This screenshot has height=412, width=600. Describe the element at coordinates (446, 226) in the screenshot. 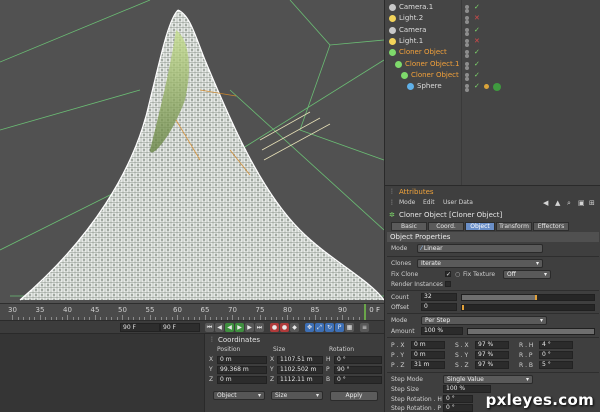

I see `tab-coord: Coord.` at that location.